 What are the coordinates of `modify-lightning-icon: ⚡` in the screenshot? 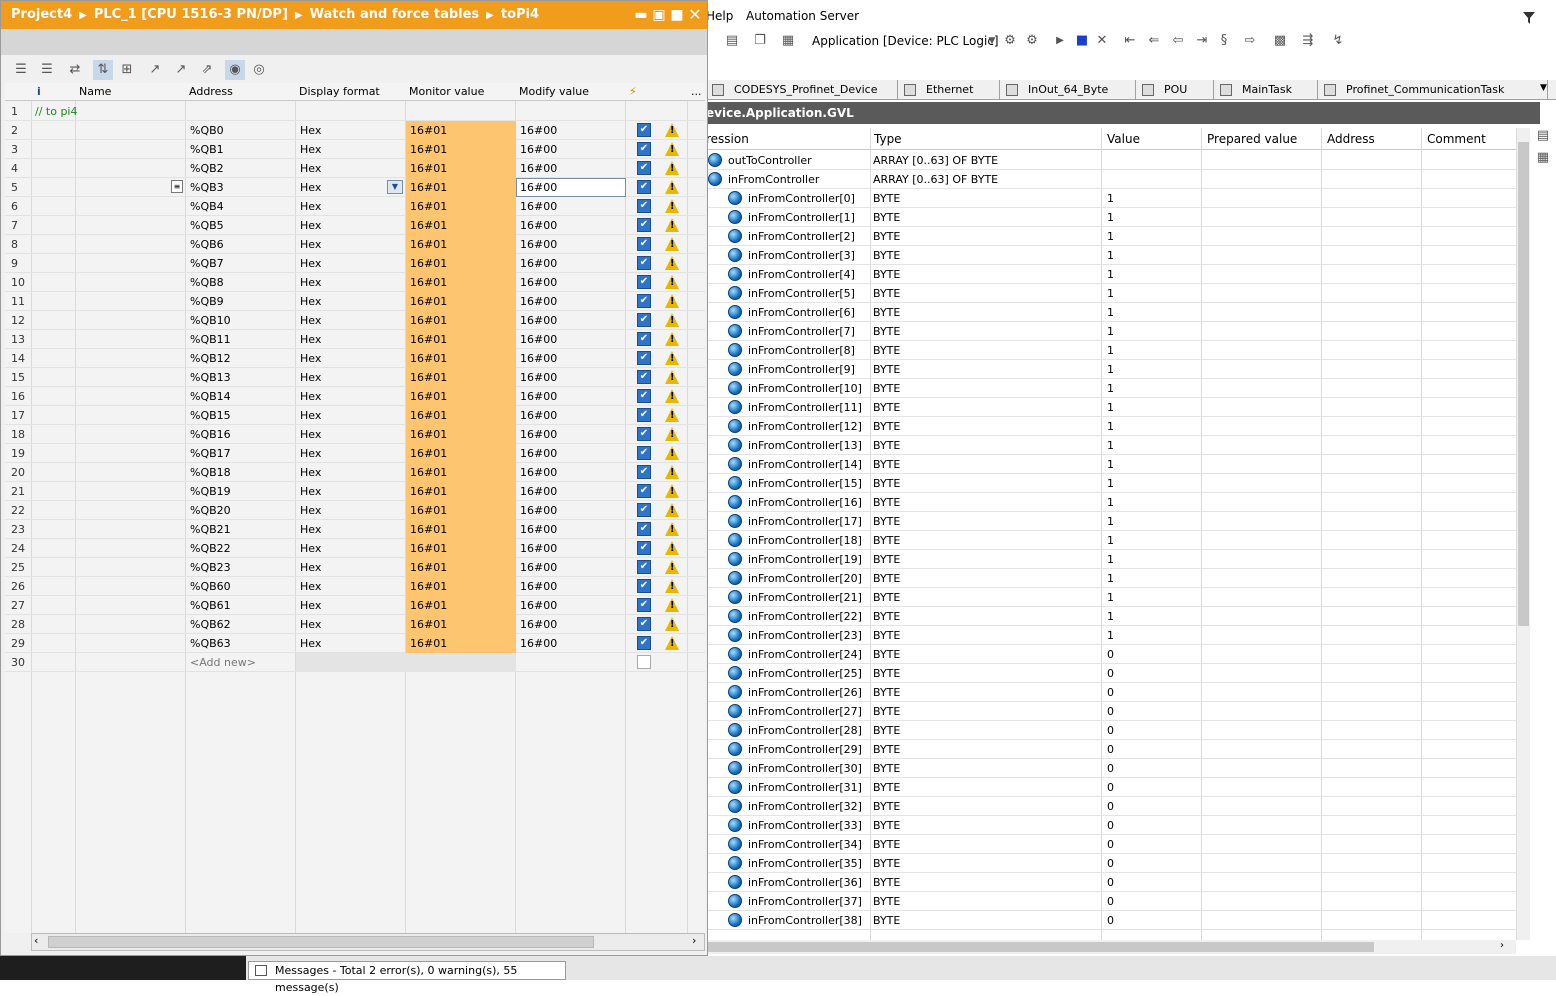 It's located at (633, 91).